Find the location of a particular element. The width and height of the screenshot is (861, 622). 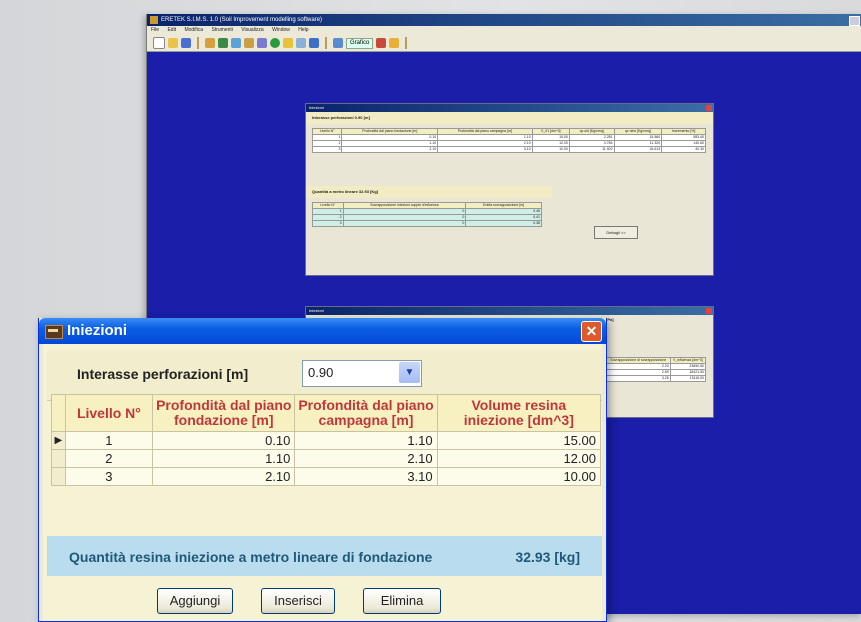

interasse-select: 0.90 ▼ is located at coordinates (362, 373).